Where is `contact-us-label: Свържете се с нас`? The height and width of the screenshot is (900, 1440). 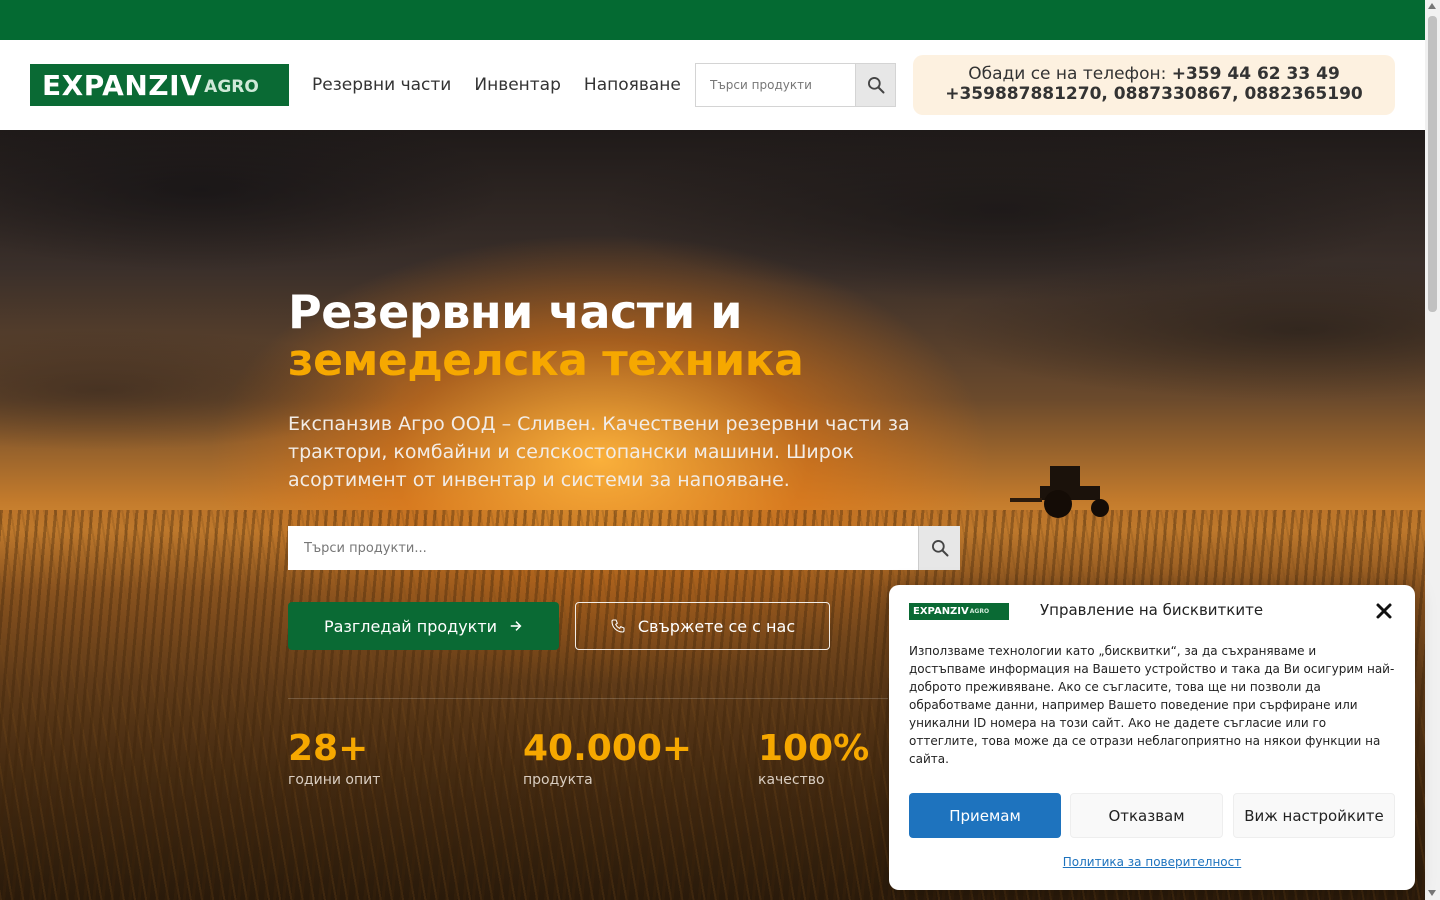
contact-us-label: Свържете се с нас is located at coordinates (716, 626).